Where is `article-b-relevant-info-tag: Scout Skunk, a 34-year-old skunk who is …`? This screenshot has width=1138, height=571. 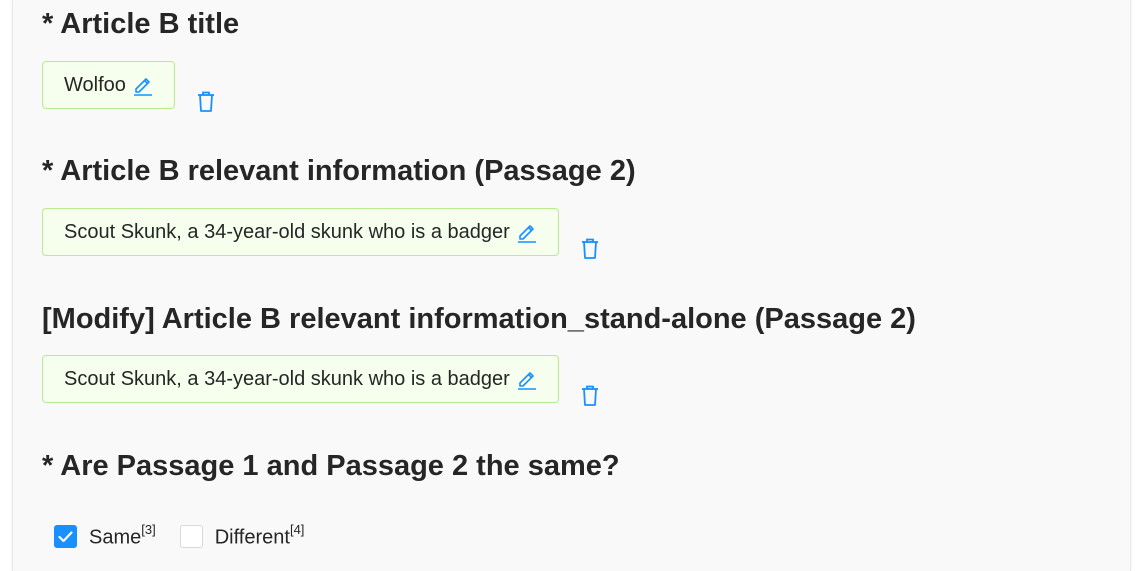 article-b-relevant-info-tag: Scout Skunk, a 34-year-old skunk who is … is located at coordinates (300, 232).